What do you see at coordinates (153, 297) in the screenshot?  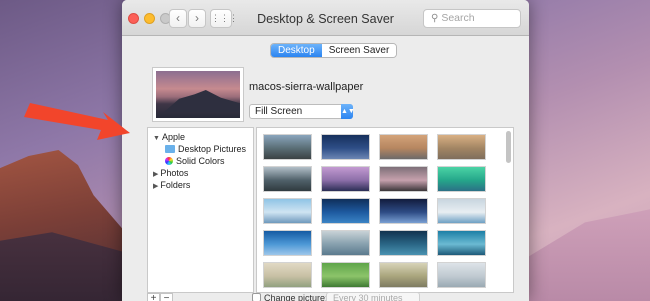 I see `add-folder-button: +` at bounding box center [153, 297].